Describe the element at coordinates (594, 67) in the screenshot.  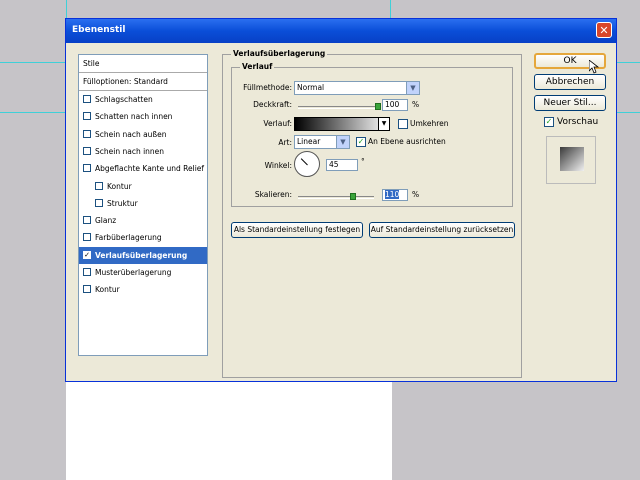
I see `mouse-cursor-icon` at that location.